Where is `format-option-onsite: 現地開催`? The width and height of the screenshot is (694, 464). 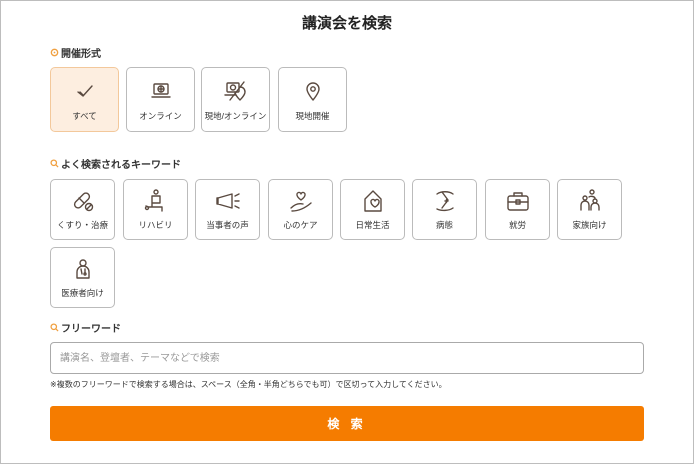 format-option-onsite: 現地開催 is located at coordinates (312, 99).